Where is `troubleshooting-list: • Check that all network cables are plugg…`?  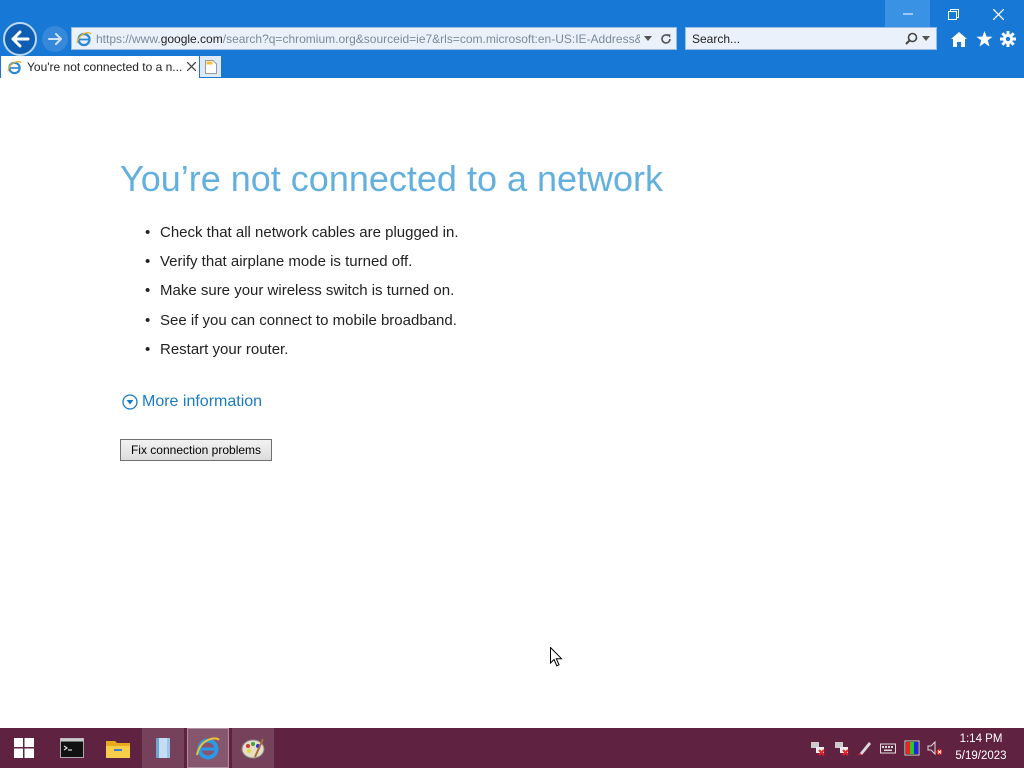 troubleshooting-list: • Check that all network cables are plugg… is located at coordinates (302, 295).